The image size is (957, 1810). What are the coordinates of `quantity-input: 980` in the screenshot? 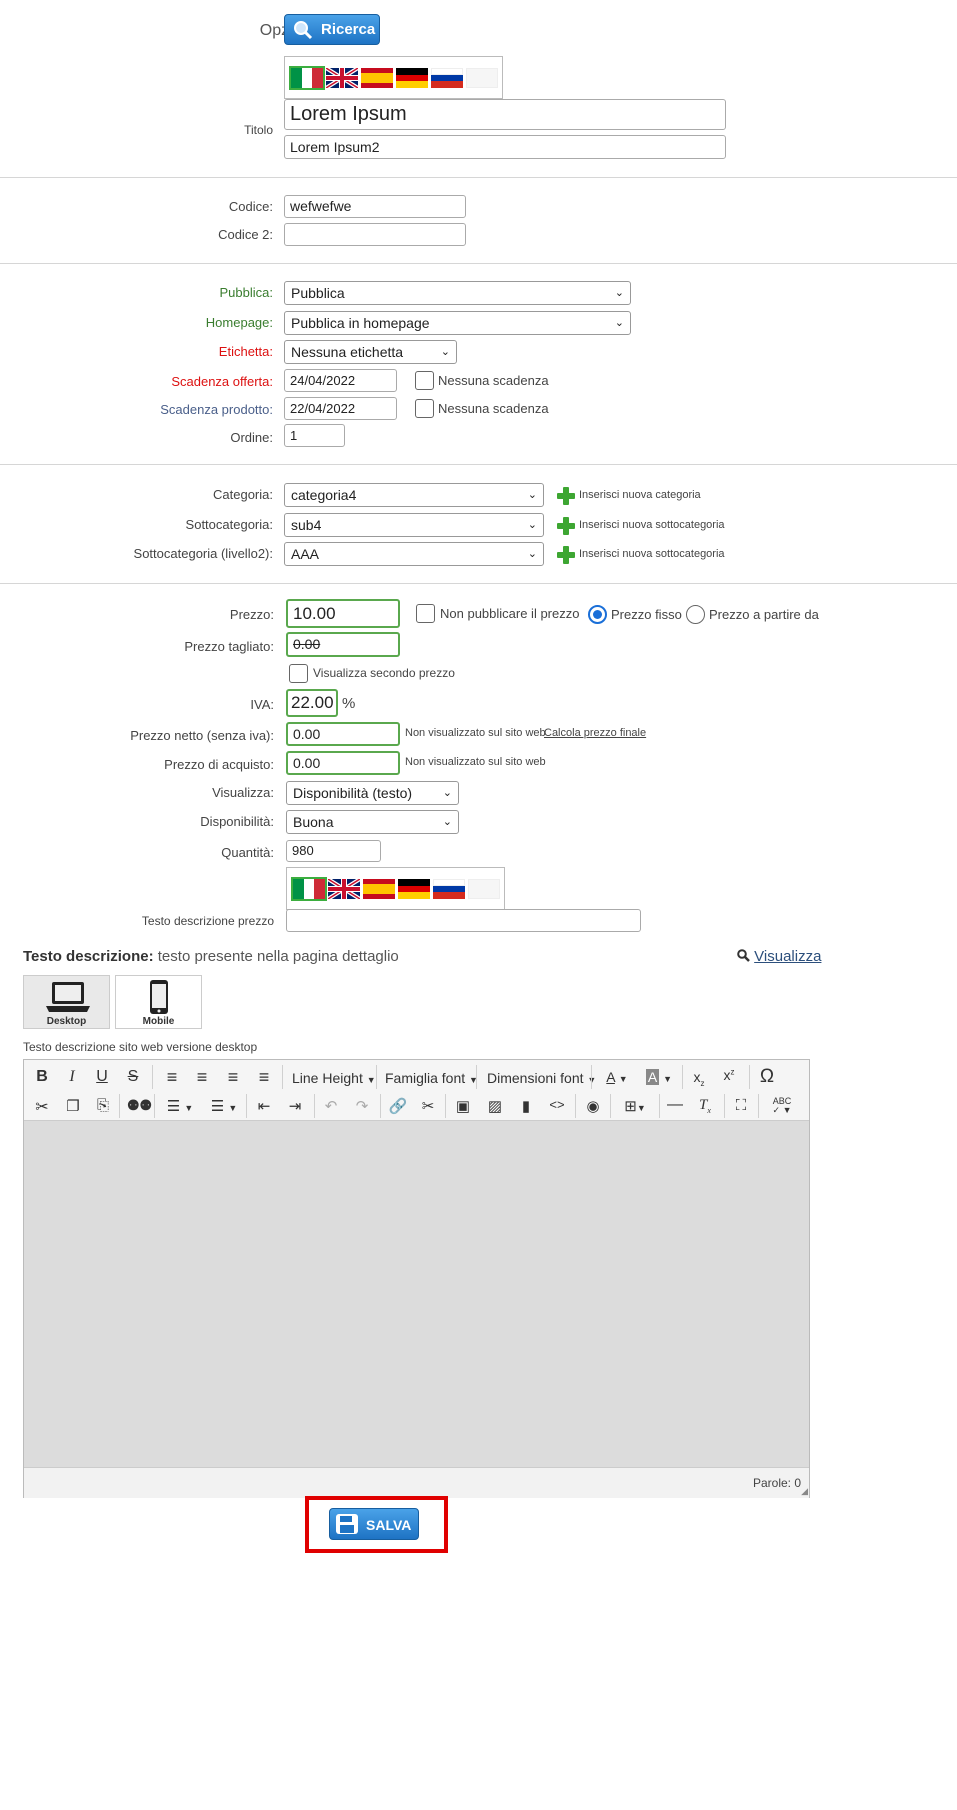 It's located at (333, 851).